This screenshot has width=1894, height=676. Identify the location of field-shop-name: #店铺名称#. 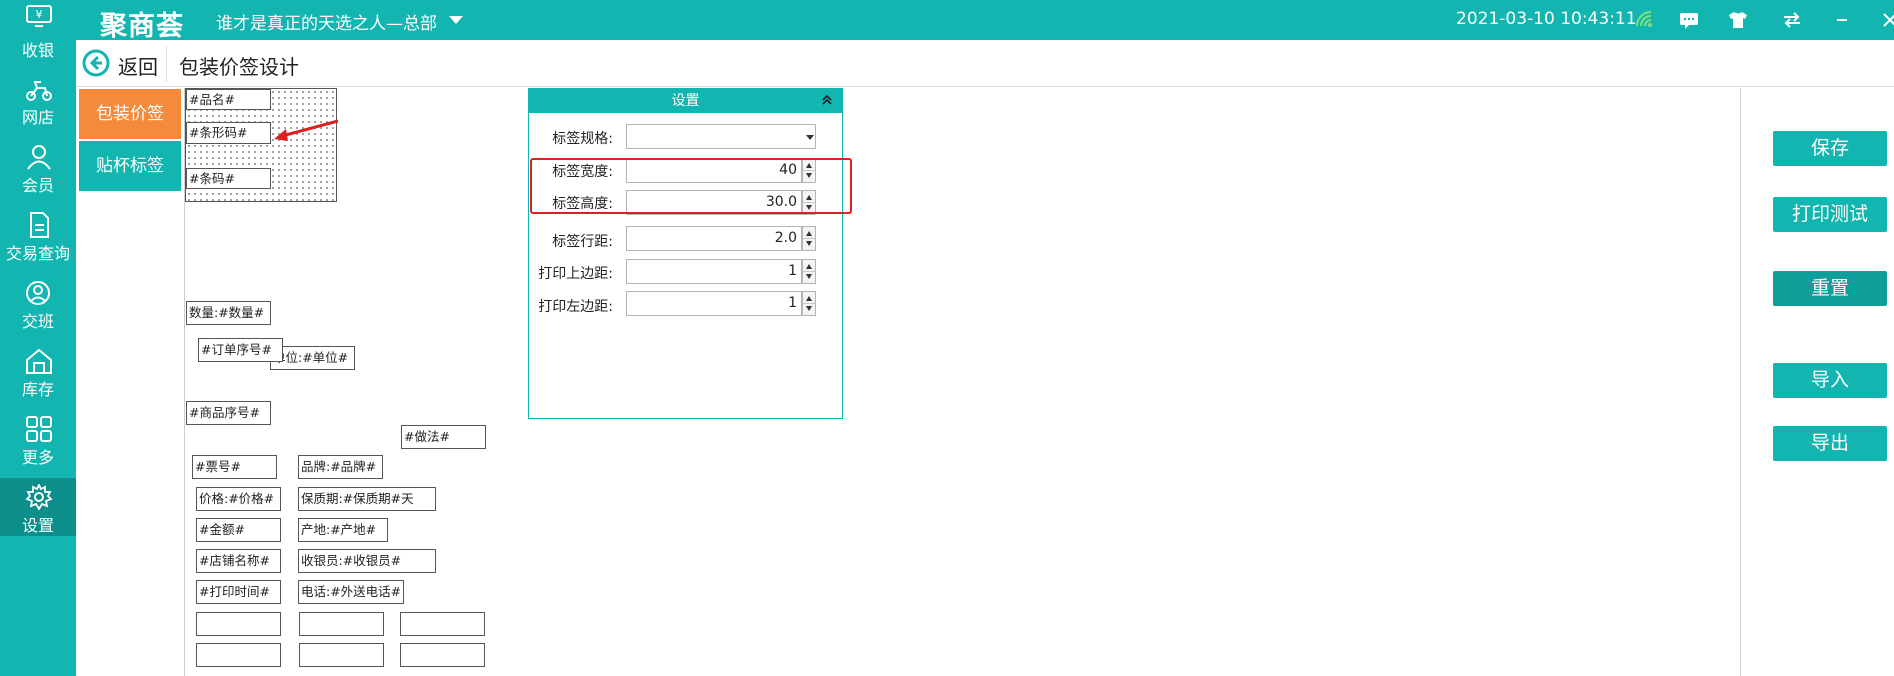
(238, 561).